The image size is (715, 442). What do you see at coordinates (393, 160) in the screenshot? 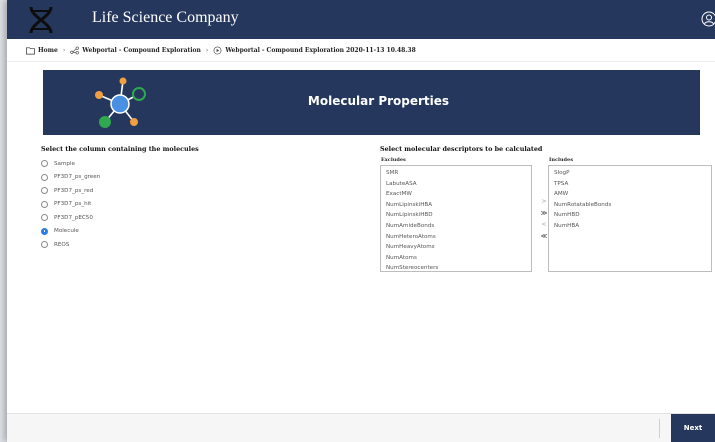
I see `excludes-label: Excludes` at bounding box center [393, 160].